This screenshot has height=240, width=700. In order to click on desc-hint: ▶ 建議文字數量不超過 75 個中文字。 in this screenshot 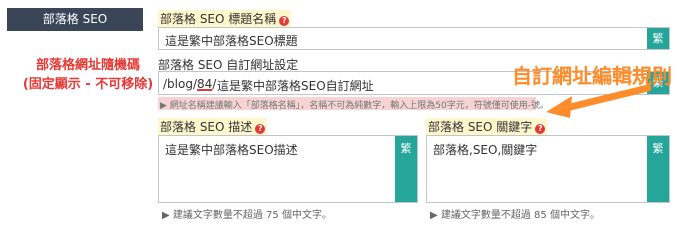, I will do `click(247, 215)`.